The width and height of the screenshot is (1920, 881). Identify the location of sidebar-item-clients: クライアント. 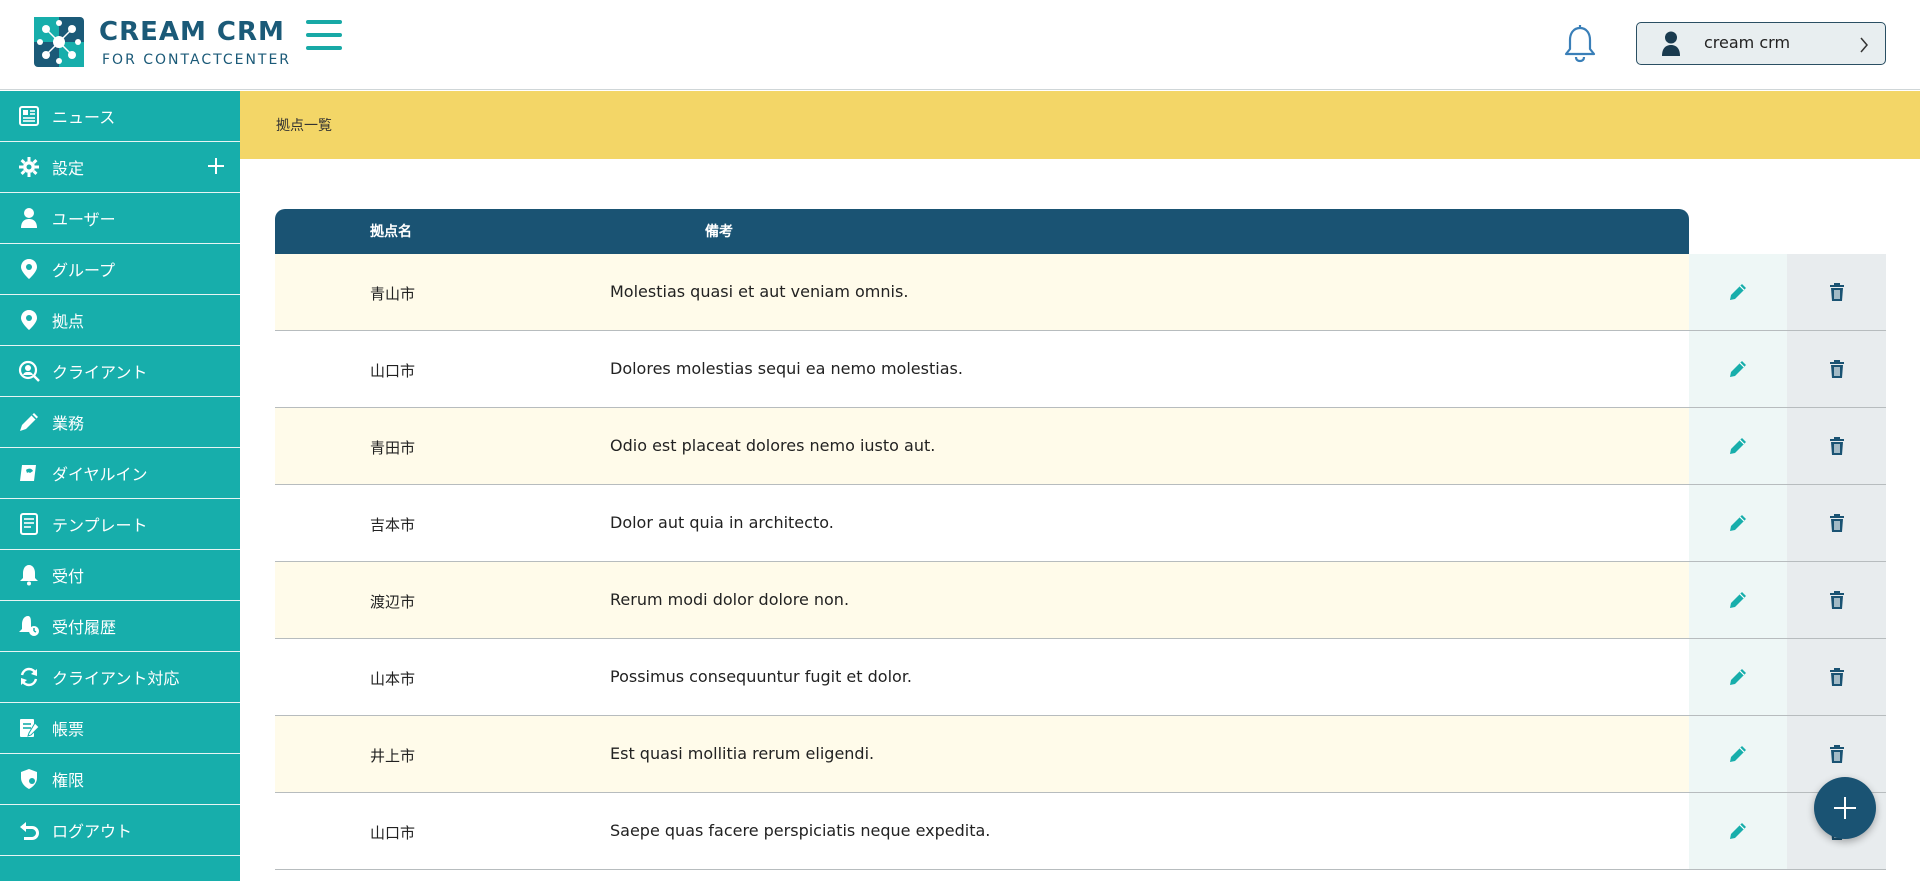
(120, 371).